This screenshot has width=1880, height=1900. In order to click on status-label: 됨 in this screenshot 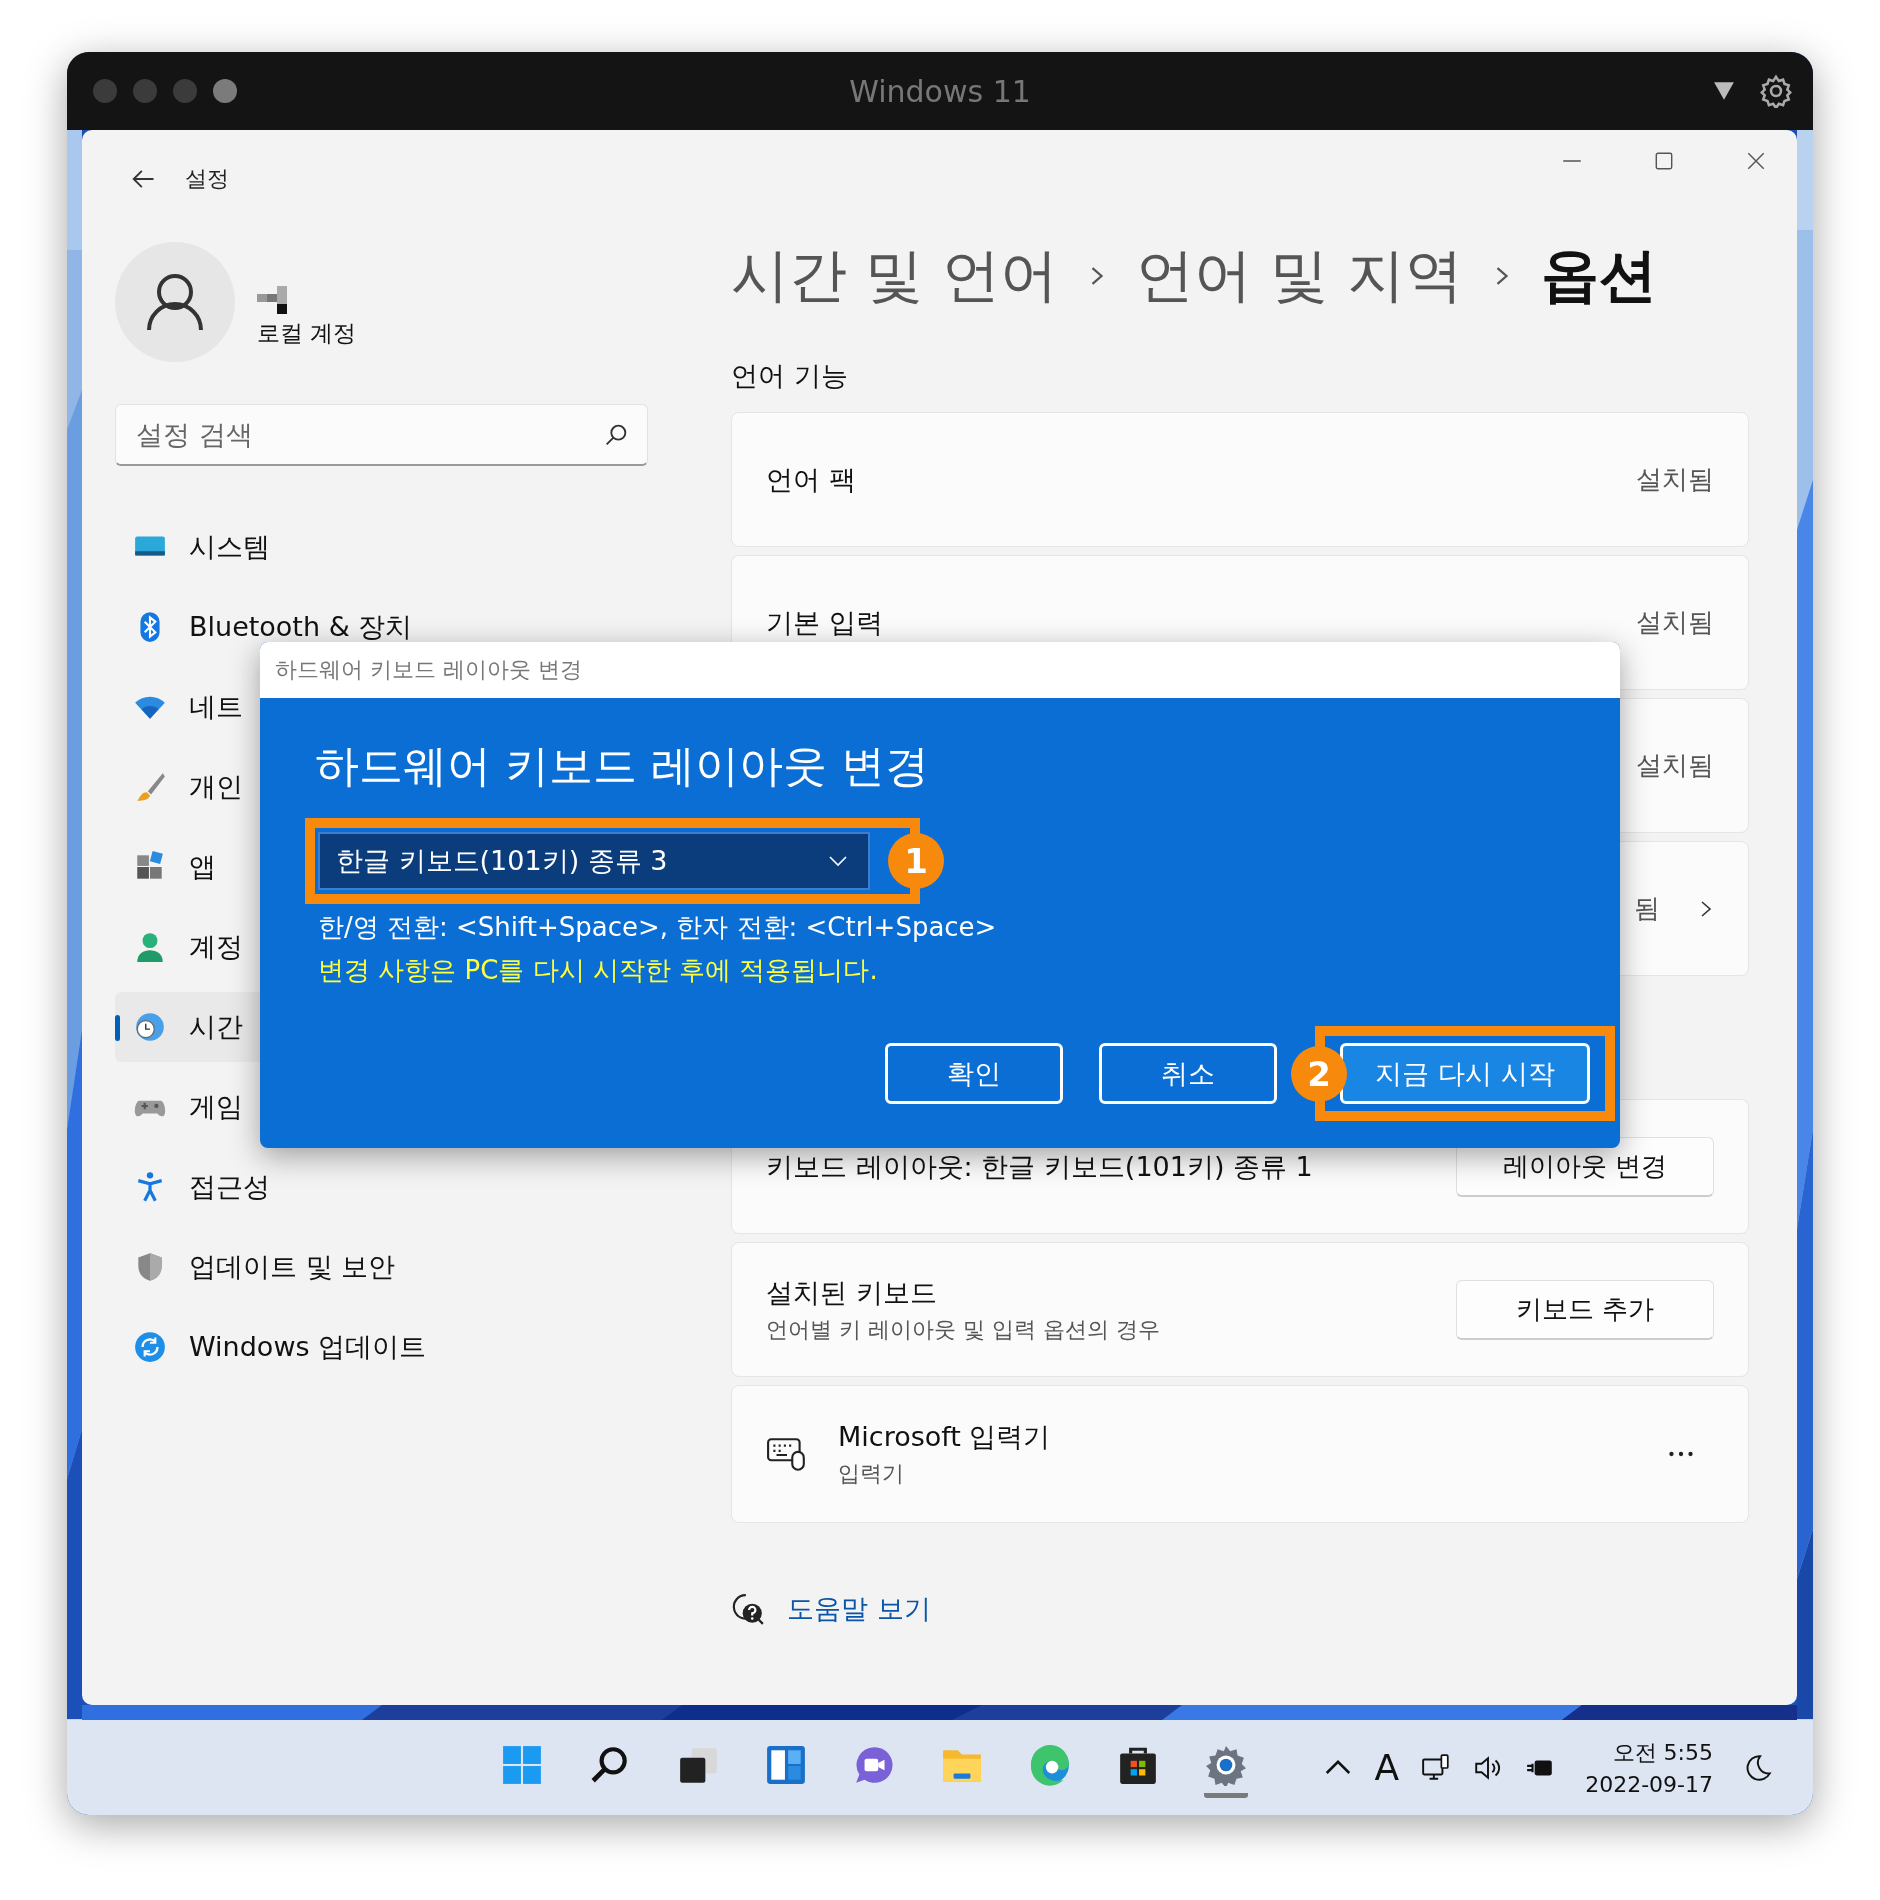, I will do `click(1647, 908)`.